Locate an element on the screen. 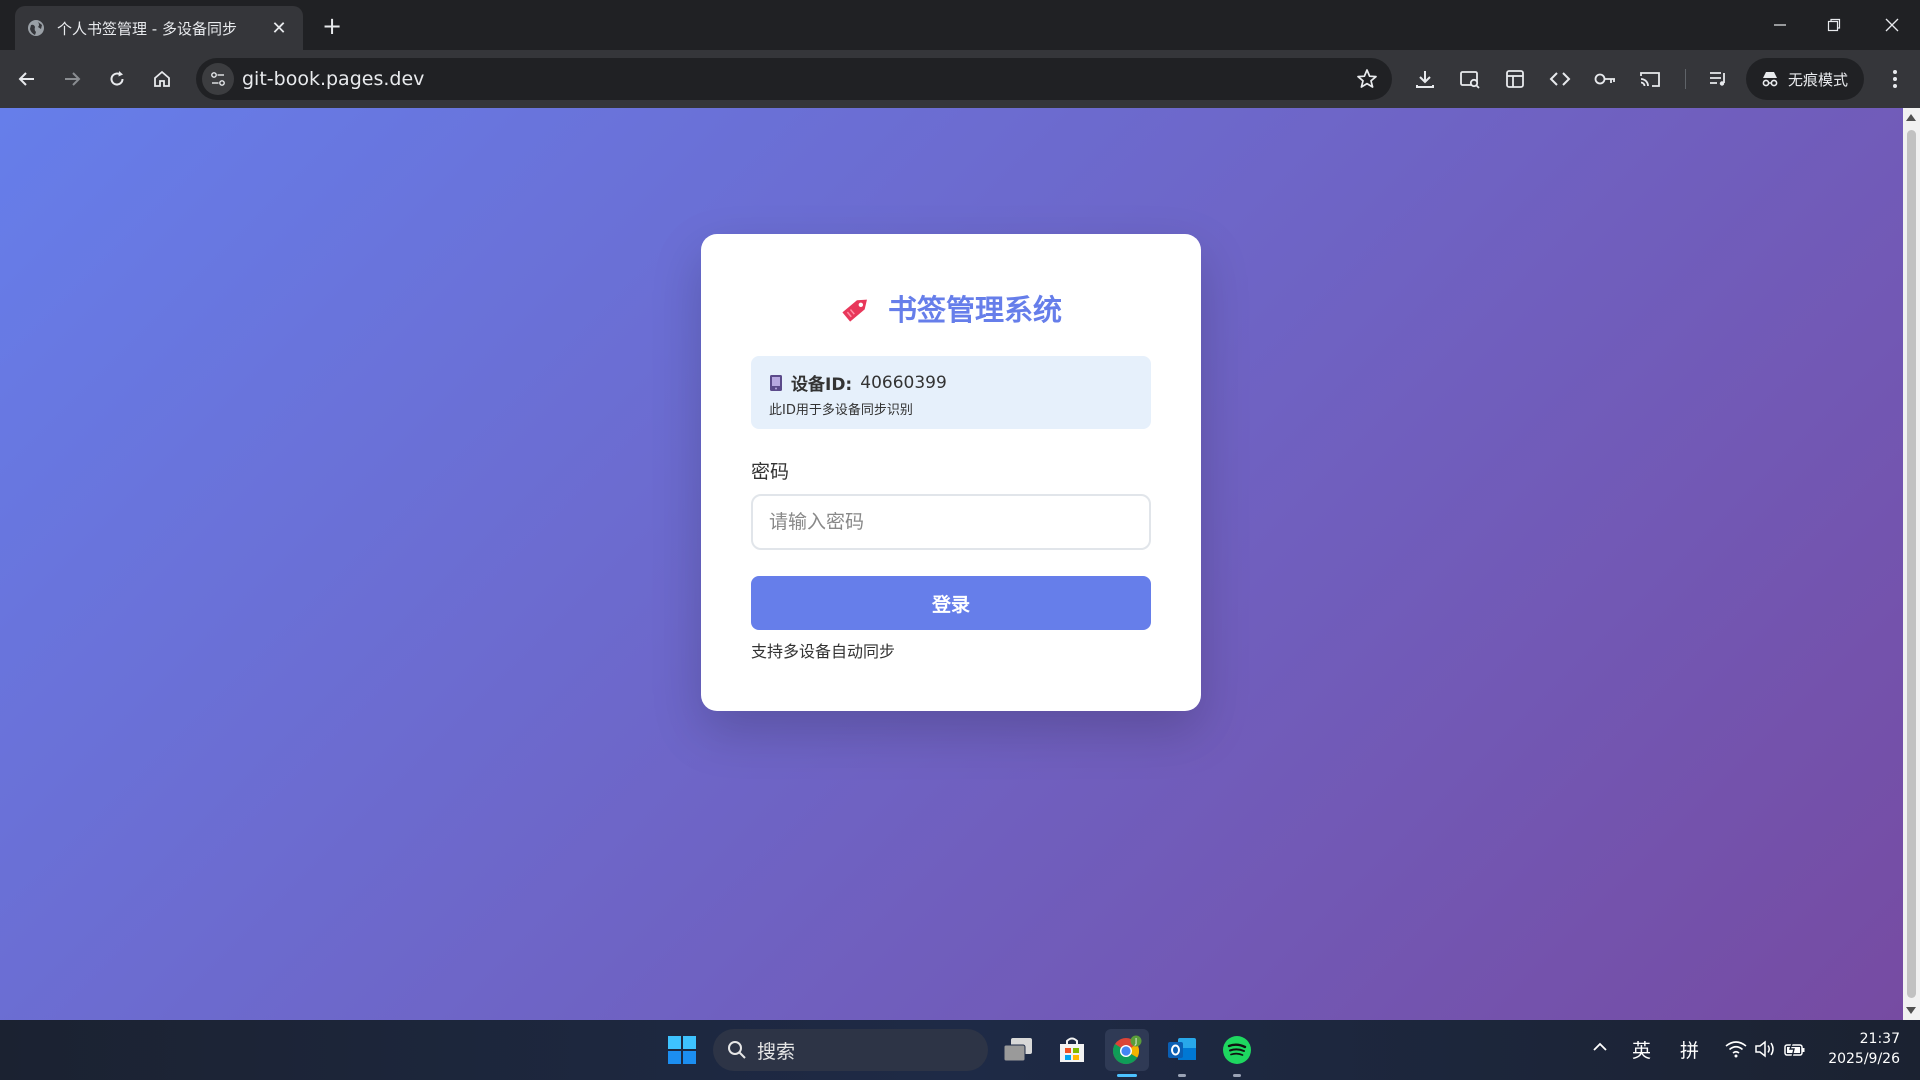  outlook-app-button is located at coordinates (1182, 1050).